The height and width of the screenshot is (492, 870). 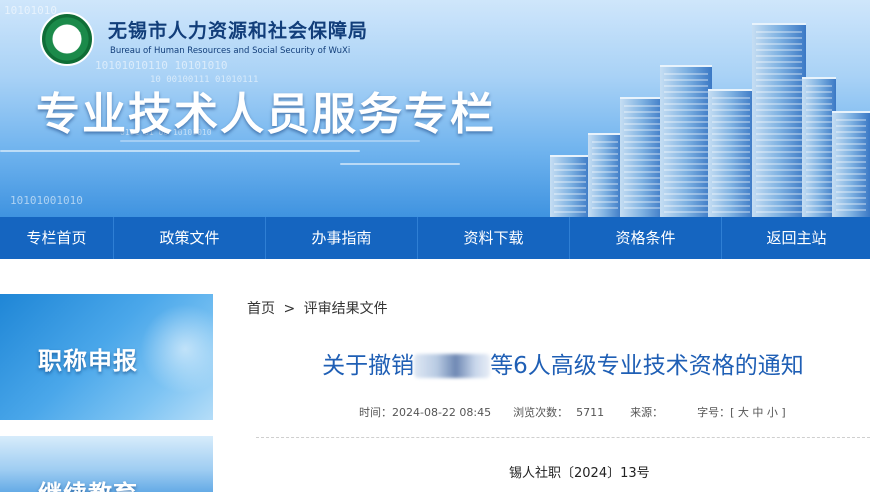 I want to click on nav-item-downloads: 资料下载, so click(x=494, y=238).